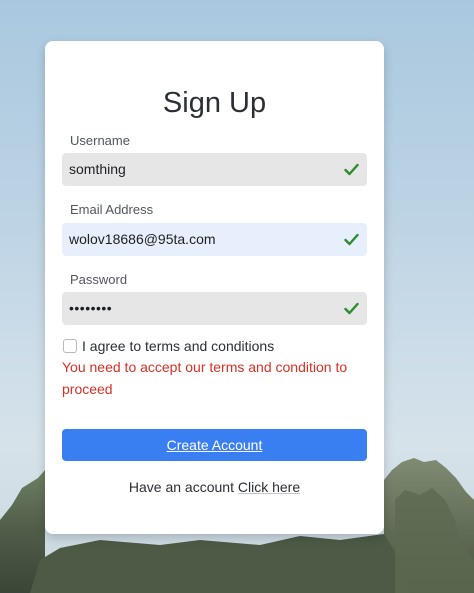 This screenshot has height=593, width=474. What do you see at coordinates (214, 308) in the screenshot?
I see `password-field: ••••••••` at bounding box center [214, 308].